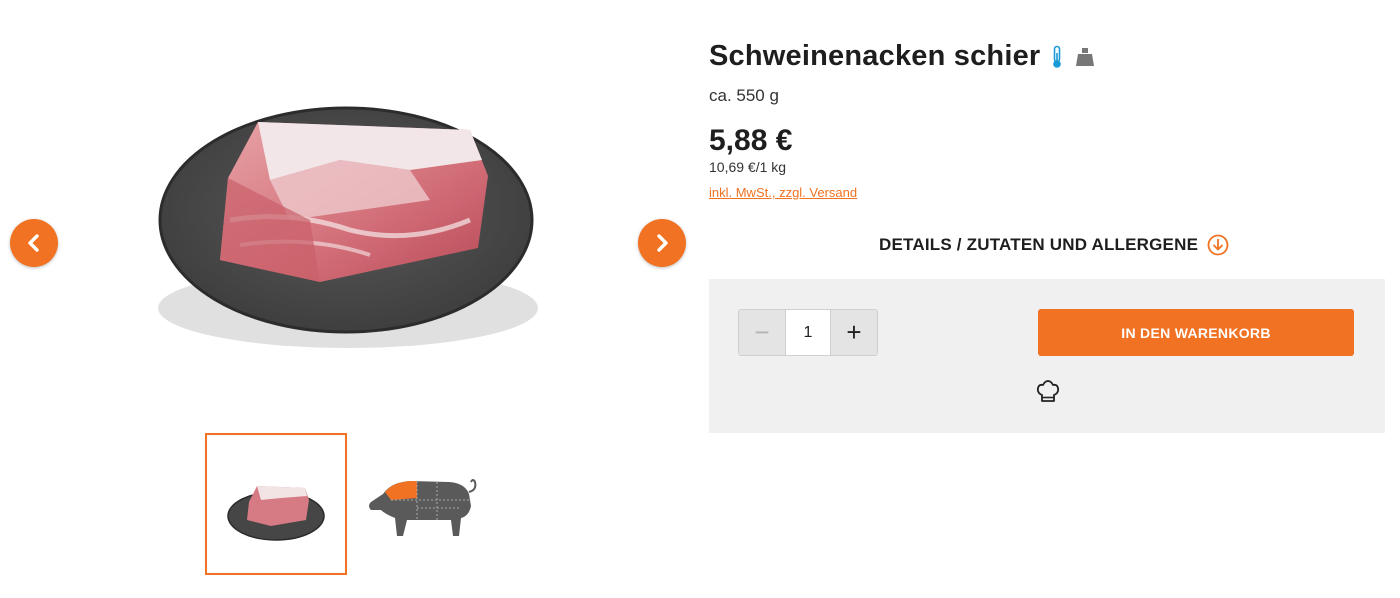 Image resolution: width=1400 pixels, height=598 pixels. I want to click on quantity-stepper: − +, so click(808, 332).